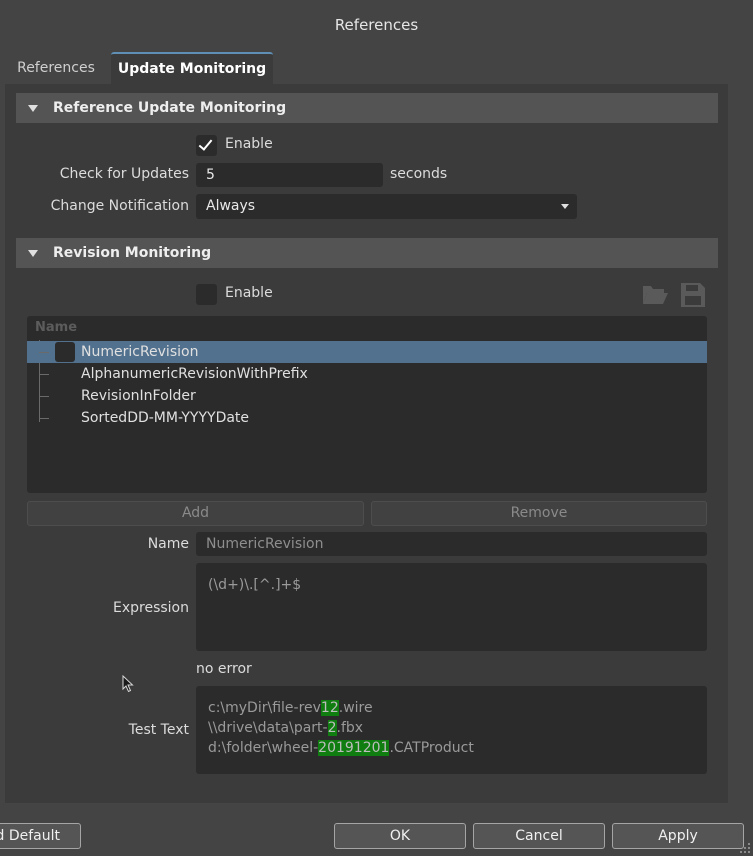  I want to click on name-field: NumericRevision, so click(451, 544).